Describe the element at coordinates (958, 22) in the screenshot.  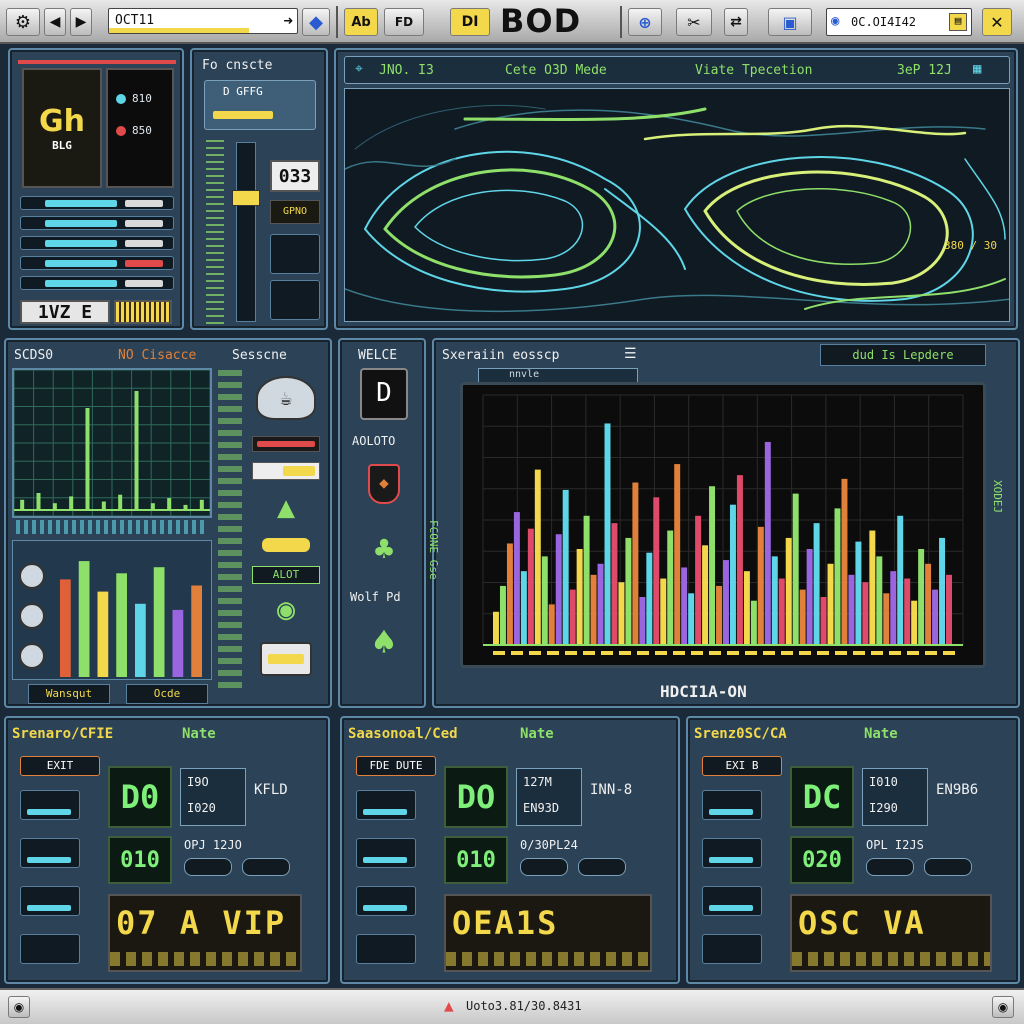
I see `lock-icon: ▤` at that location.